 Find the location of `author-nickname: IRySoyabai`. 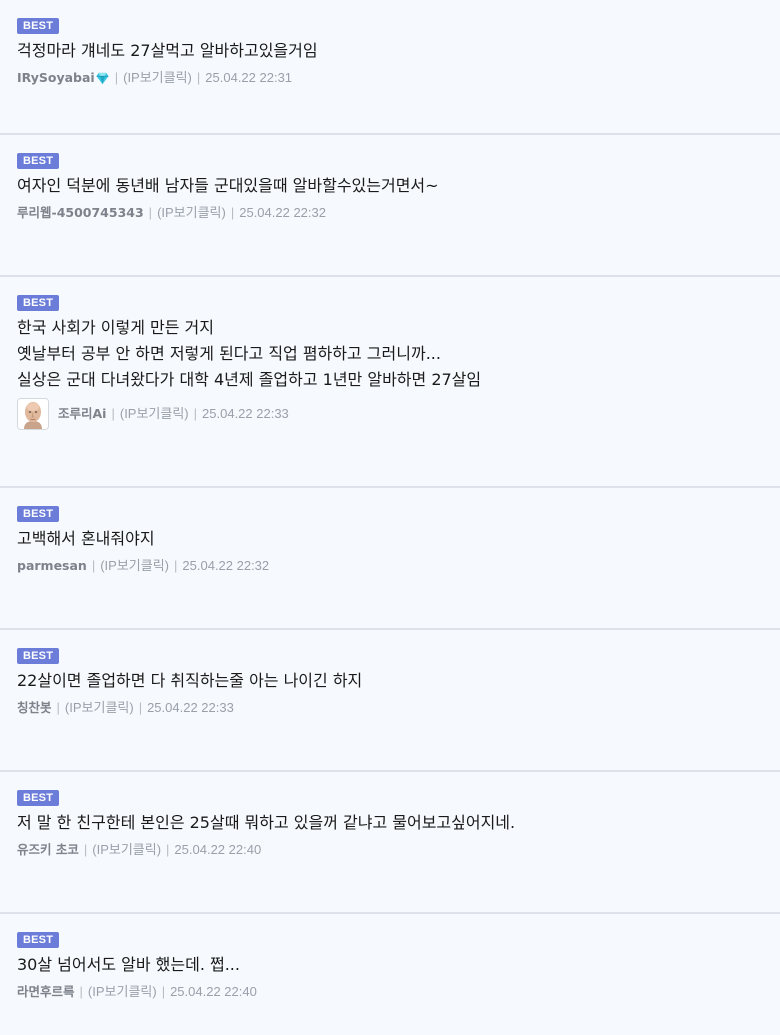

author-nickname: IRySoyabai is located at coordinates (56, 78).